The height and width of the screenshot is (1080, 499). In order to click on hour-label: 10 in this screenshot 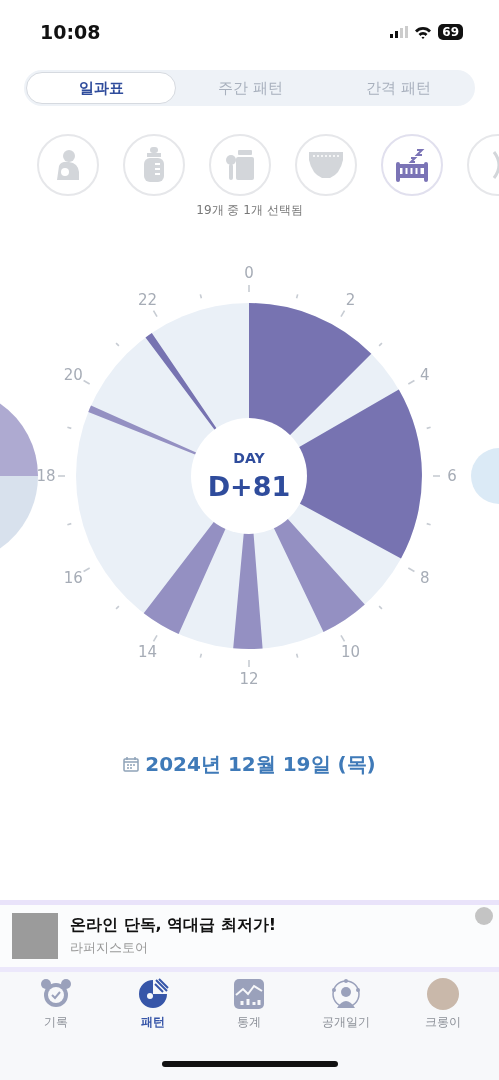, I will do `click(350, 651)`.